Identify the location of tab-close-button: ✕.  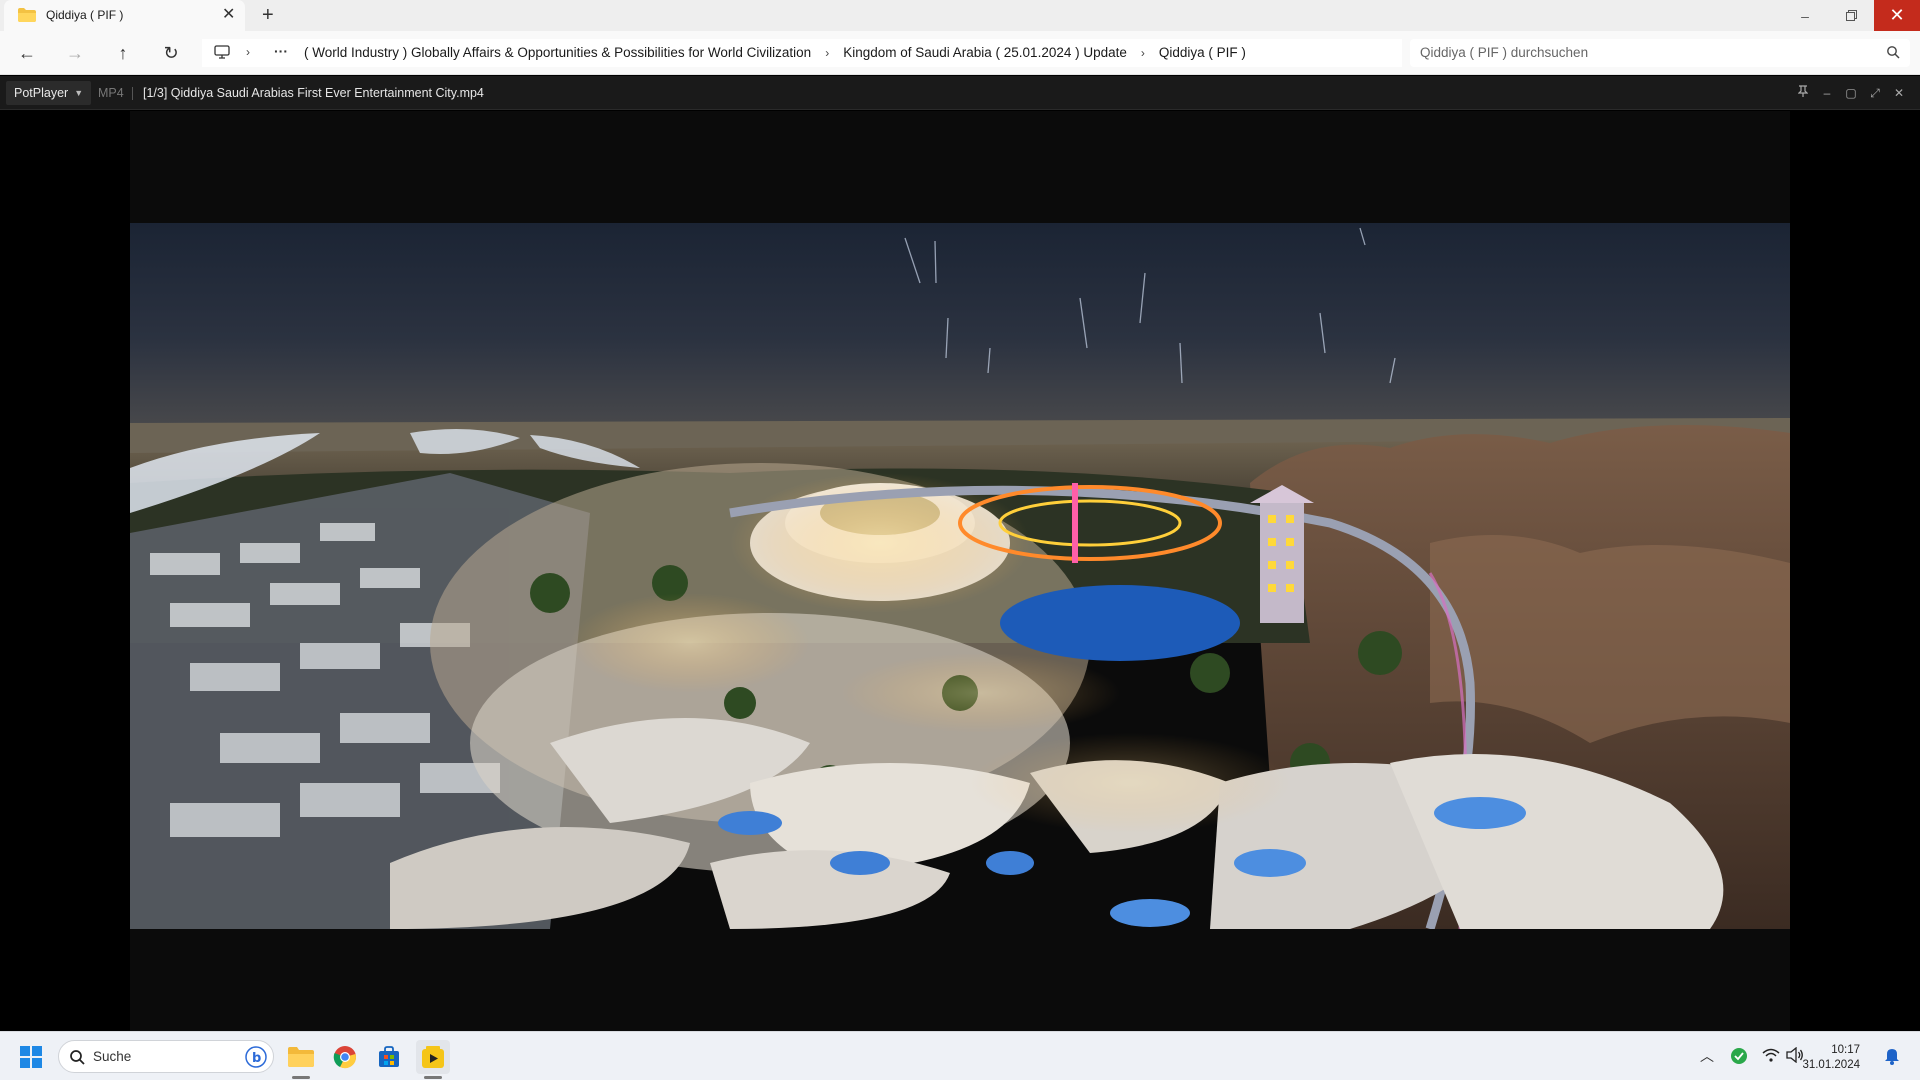
(228, 15).